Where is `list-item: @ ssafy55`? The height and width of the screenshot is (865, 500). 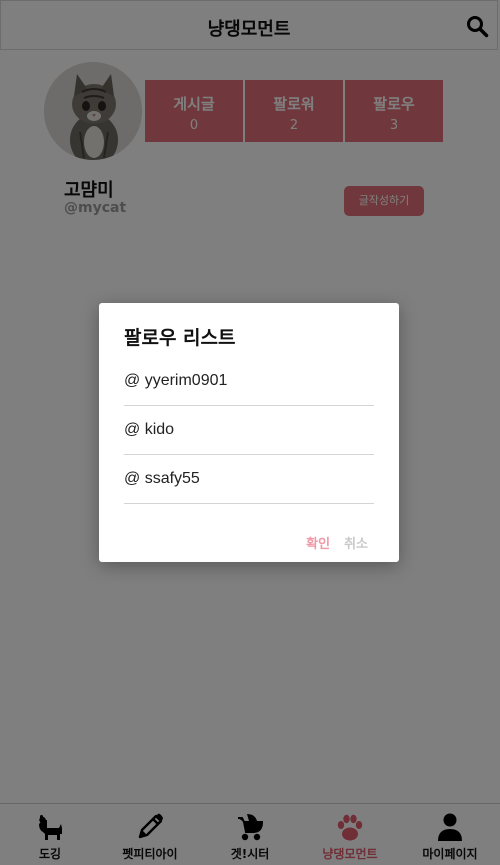 list-item: @ ssafy55 is located at coordinates (249, 480).